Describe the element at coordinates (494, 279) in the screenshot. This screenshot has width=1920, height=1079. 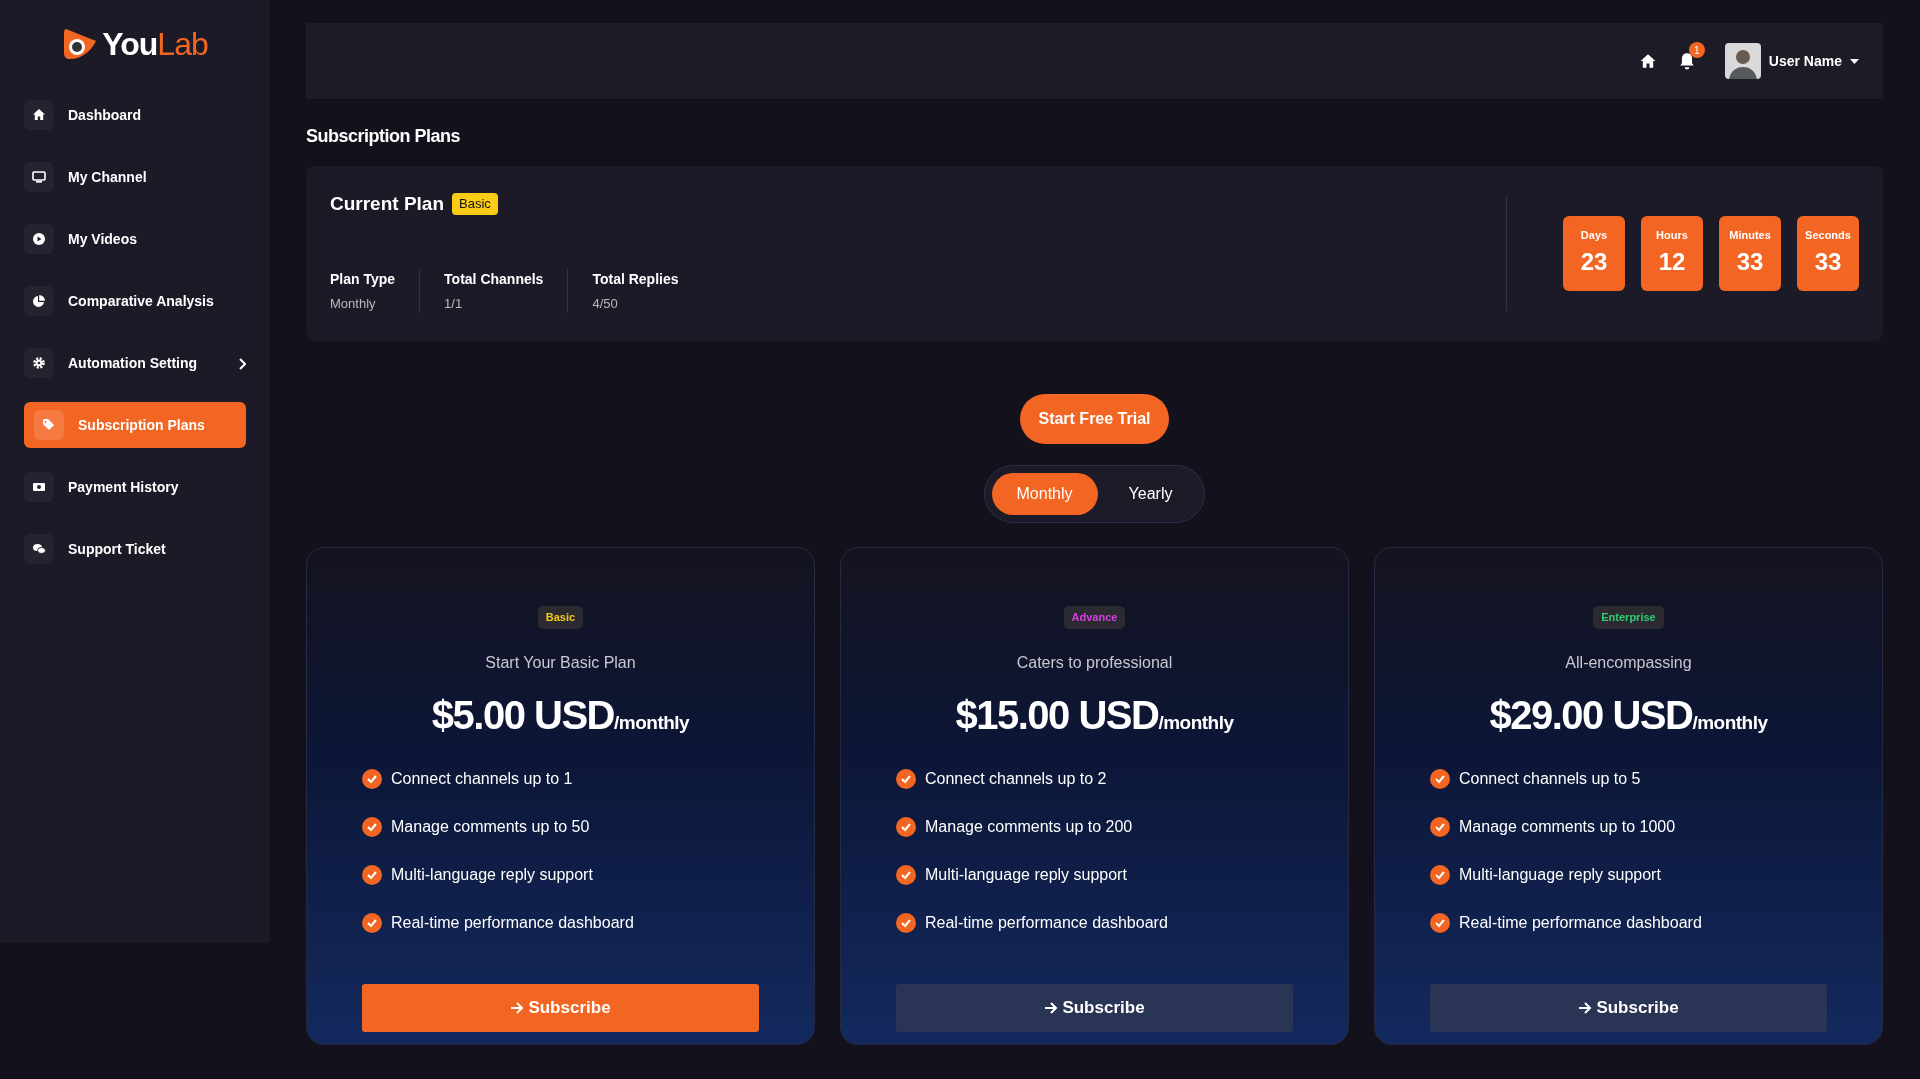
I see `stat-label: Total Channels` at that location.